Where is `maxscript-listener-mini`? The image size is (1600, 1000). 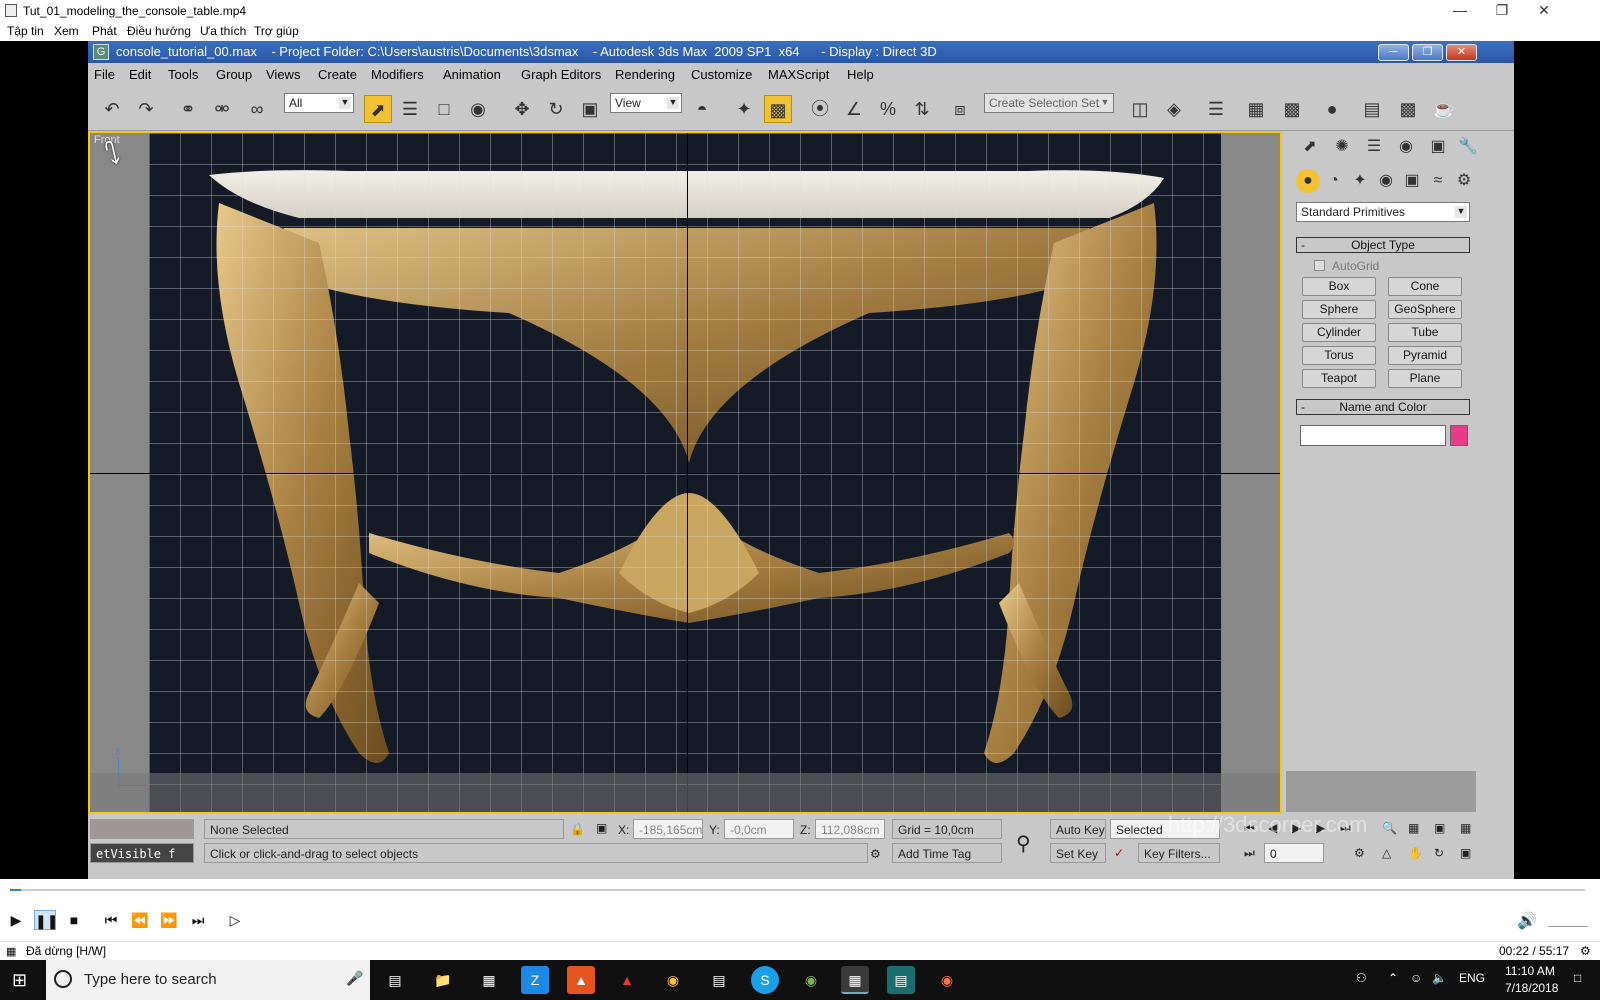
maxscript-listener-mini is located at coordinates (142, 829).